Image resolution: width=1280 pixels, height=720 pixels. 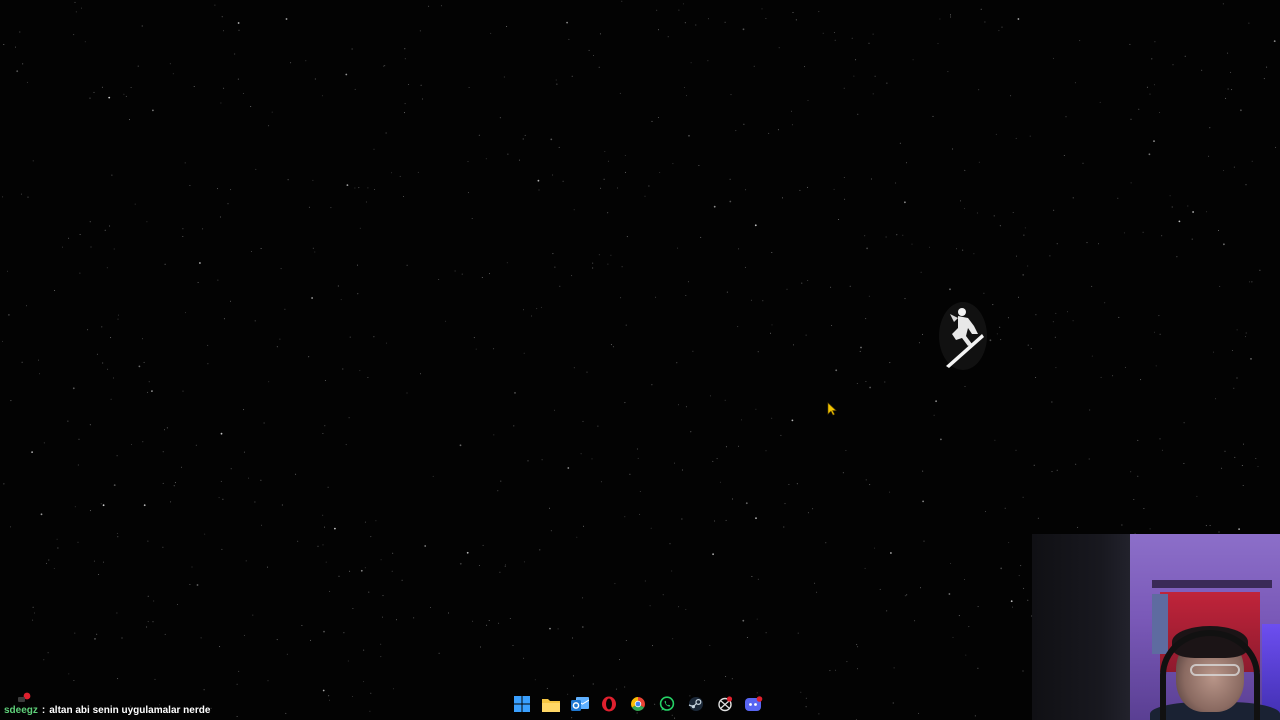 What do you see at coordinates (832, 409) in the screenshot?
I see `mouse-cursor-icon` at bounding box center [832, 409].